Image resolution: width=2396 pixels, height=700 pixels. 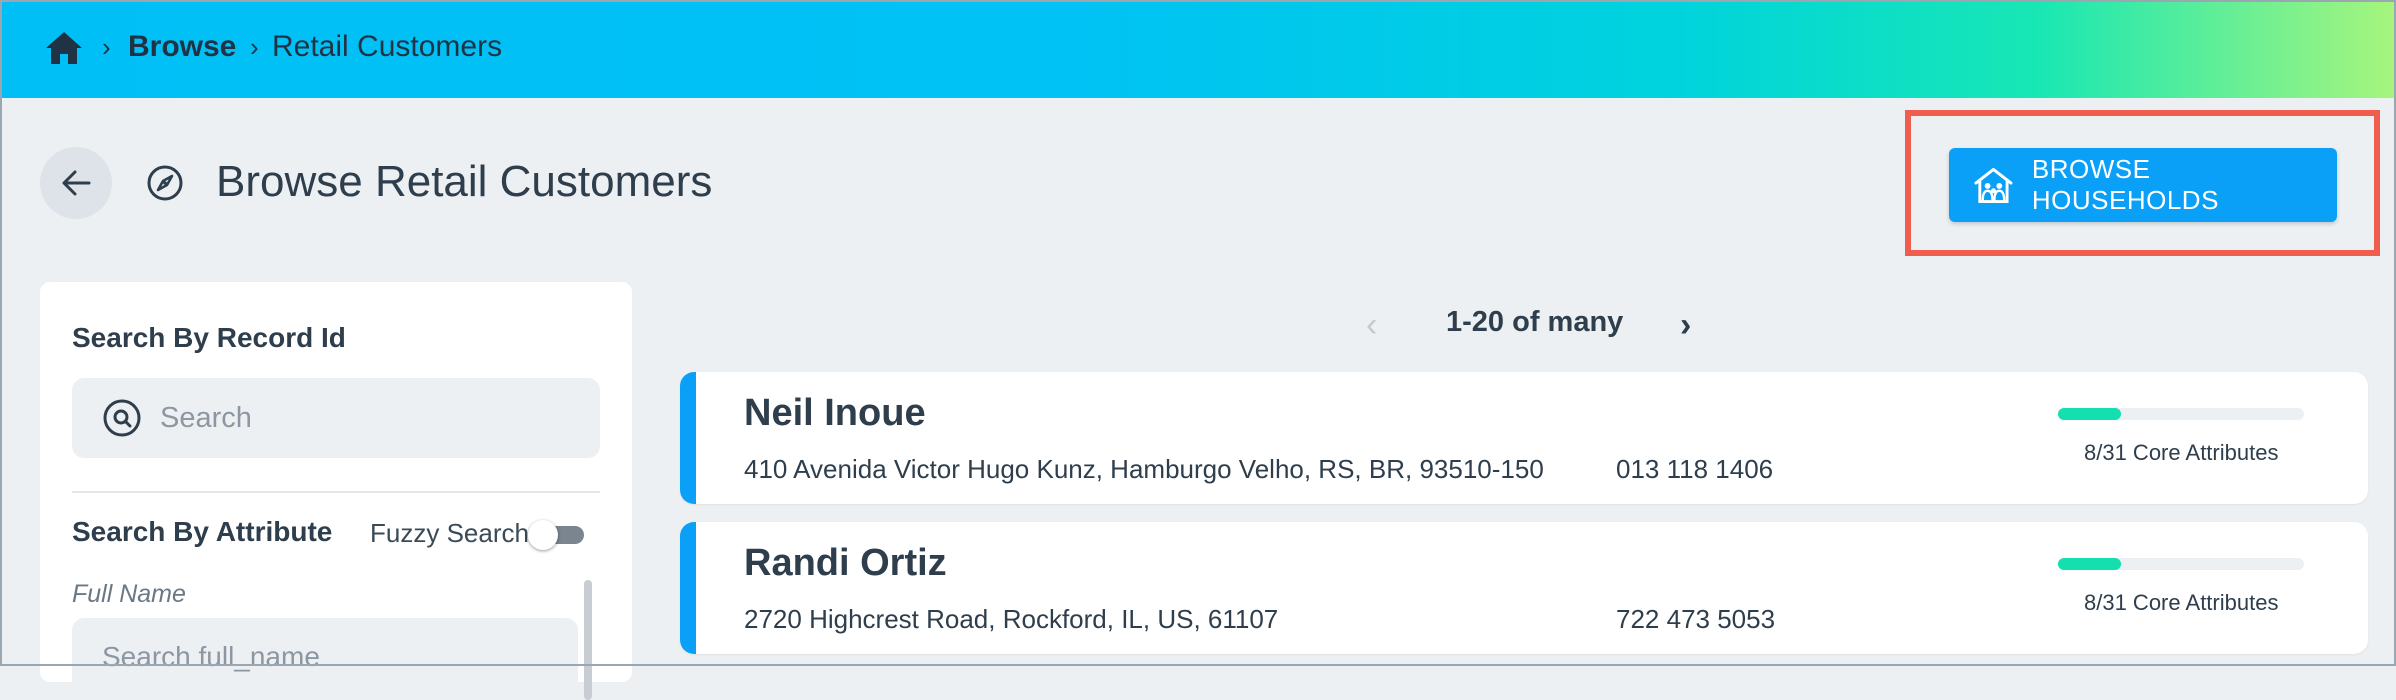 I want to click on full-name-label: Full Name, so click(x=129, y=594).